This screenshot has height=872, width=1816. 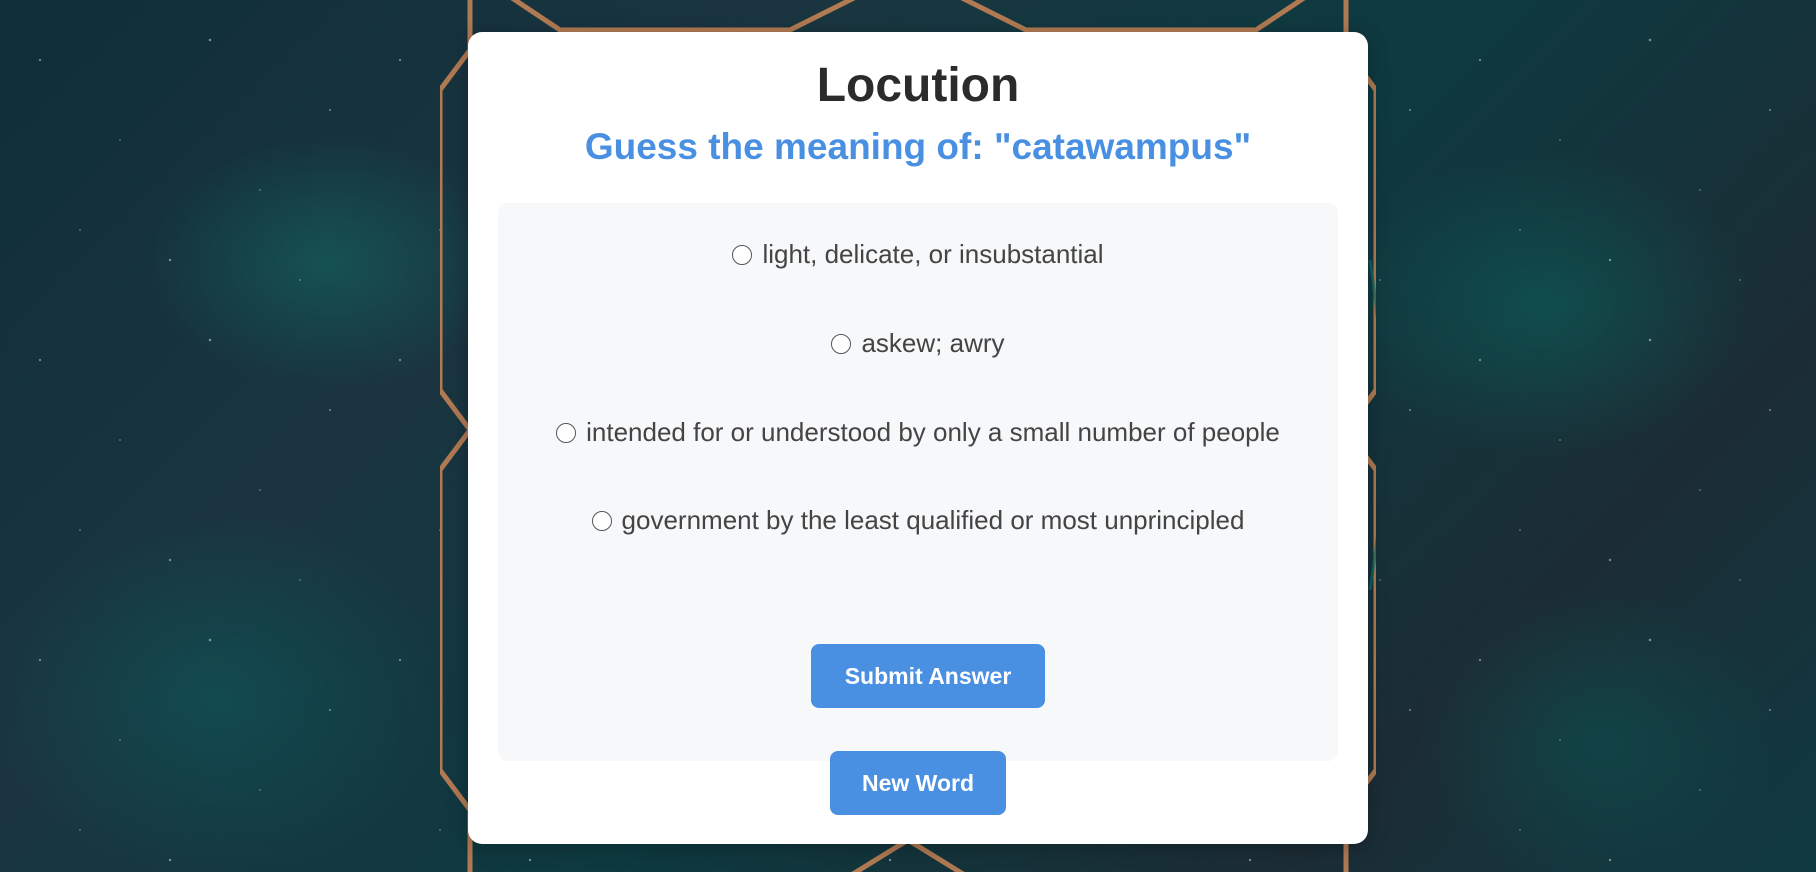 I want to click on option-label: askew; awry, so click(x=933, y=343).